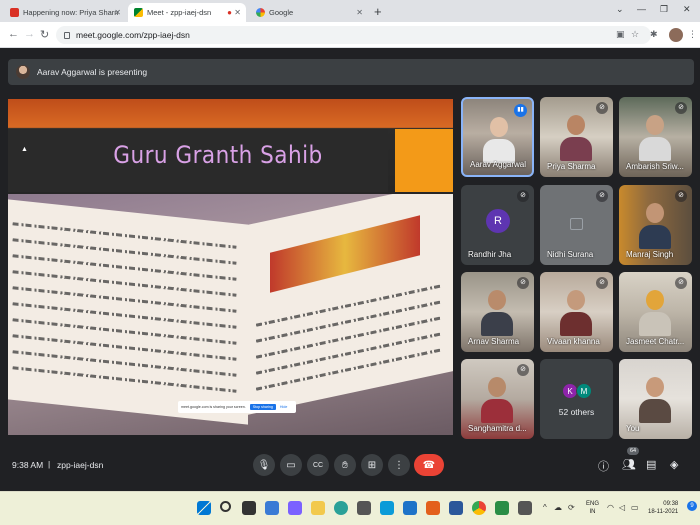  Describe the element at coordinates (633, 451) in the screenshot. I see `people-count-badge: 64` at that location.